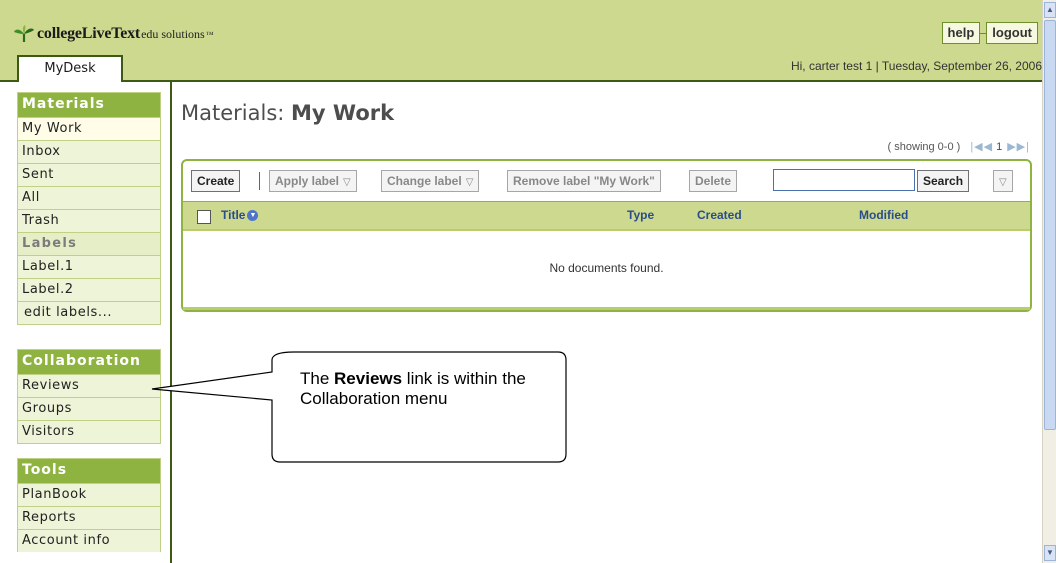 This screenshot has width=1056, height=563. I want to click on tab-mydesk: MyDesk, so click(70, 68).